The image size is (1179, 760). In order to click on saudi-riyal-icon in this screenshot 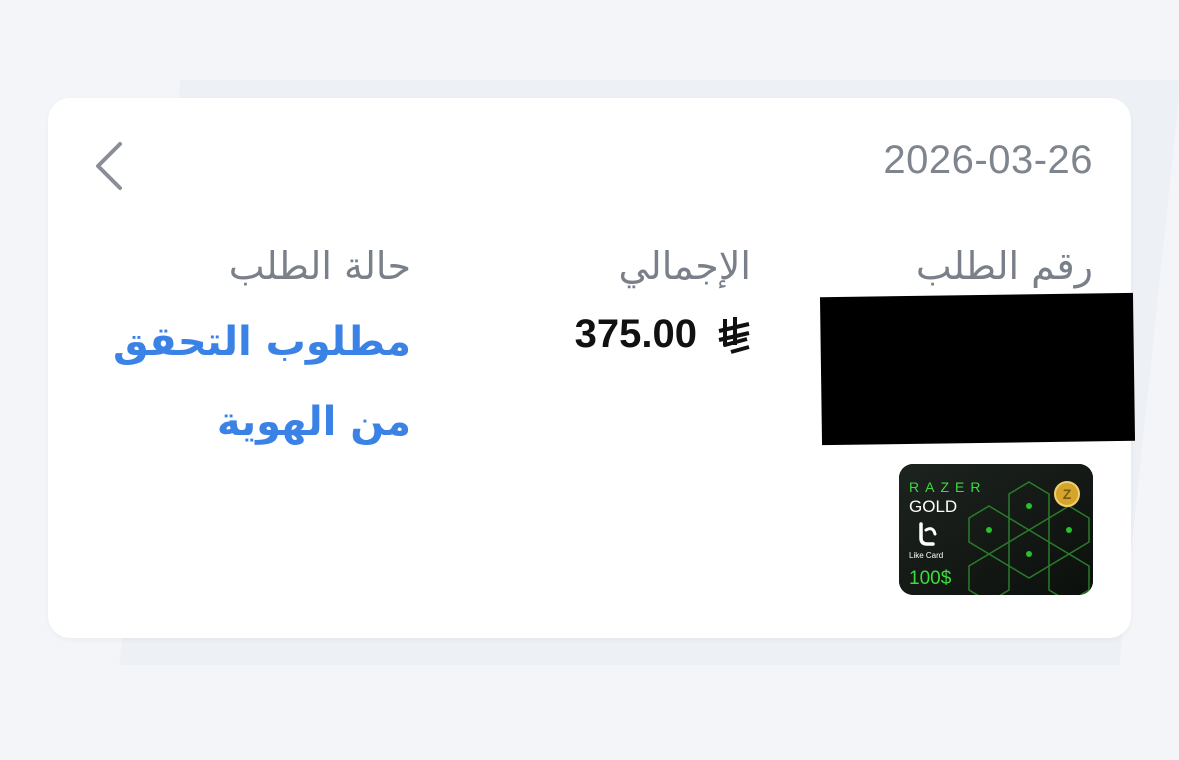, I will do `click(735, 335)`.